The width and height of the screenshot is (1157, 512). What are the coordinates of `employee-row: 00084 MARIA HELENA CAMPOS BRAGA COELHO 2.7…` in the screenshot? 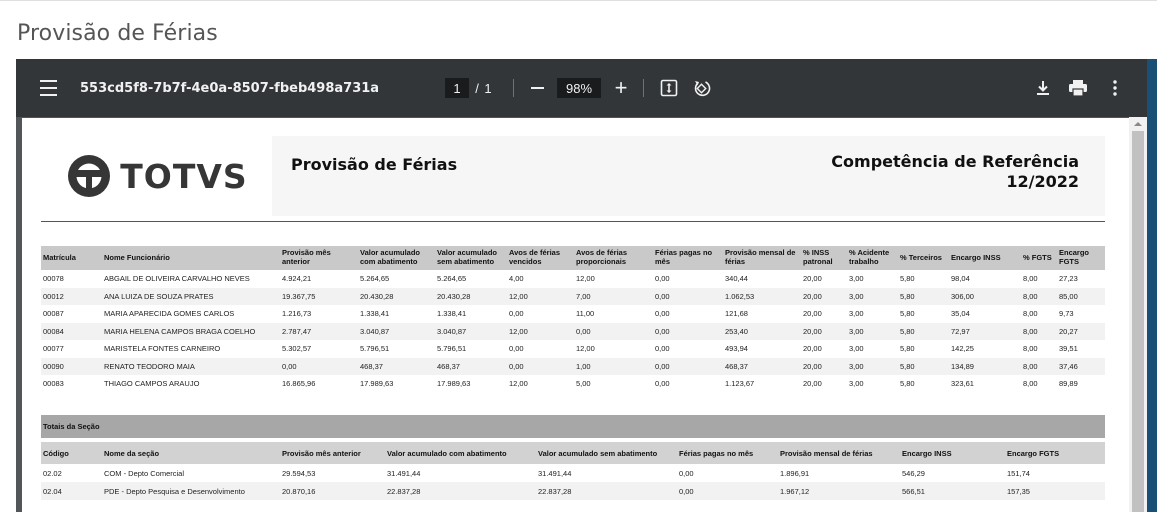 It's located at (573, 331).